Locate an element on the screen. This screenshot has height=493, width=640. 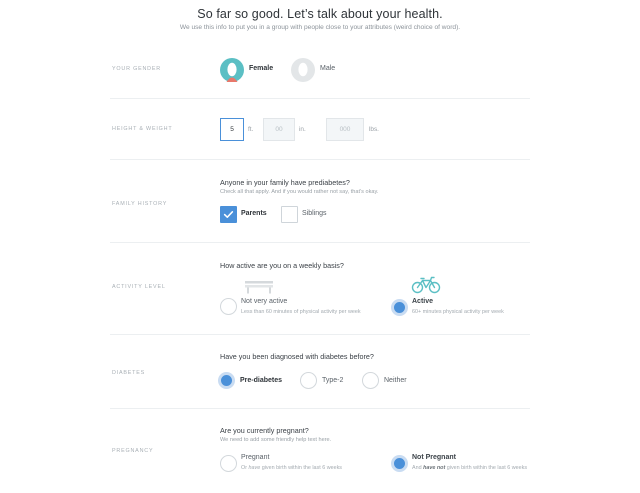
pregnancy-option-label: Pregnant is located at coordinates (255, 457).